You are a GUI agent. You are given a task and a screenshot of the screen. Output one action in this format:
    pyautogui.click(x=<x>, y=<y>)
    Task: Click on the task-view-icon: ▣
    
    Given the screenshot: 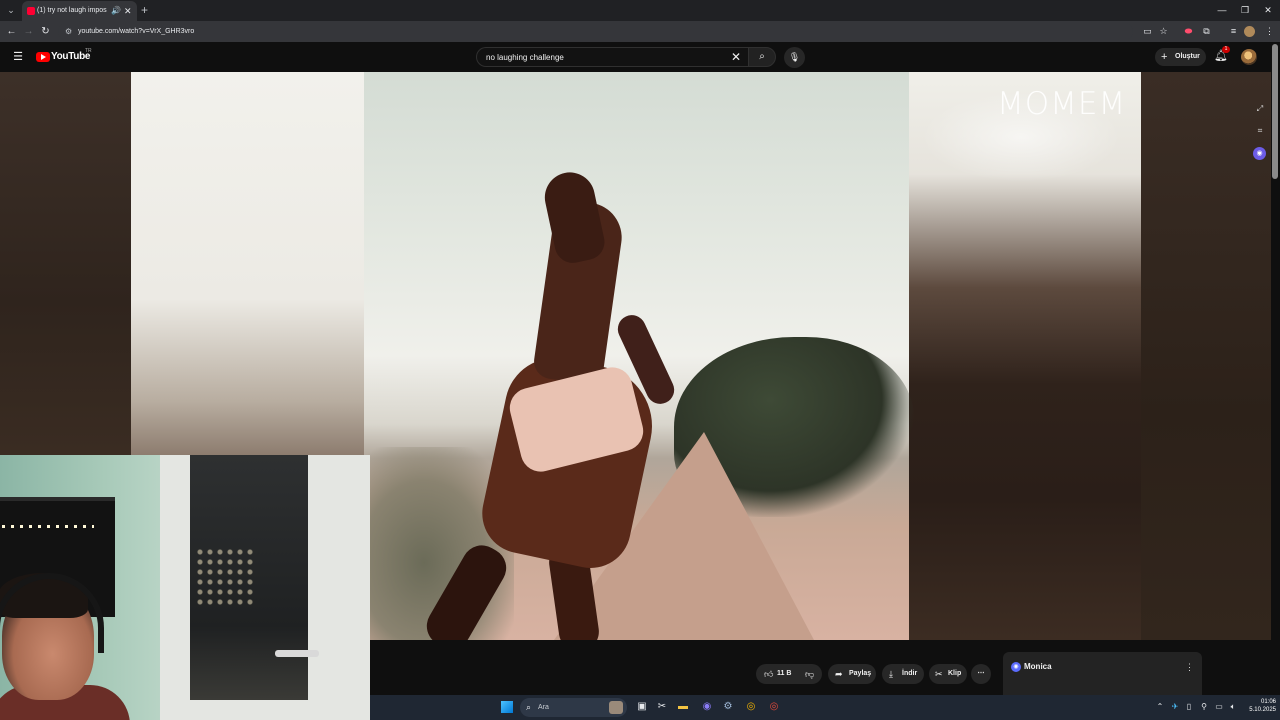 What is the action you would take?
    pyautogui.click(x=642, y=707)
    